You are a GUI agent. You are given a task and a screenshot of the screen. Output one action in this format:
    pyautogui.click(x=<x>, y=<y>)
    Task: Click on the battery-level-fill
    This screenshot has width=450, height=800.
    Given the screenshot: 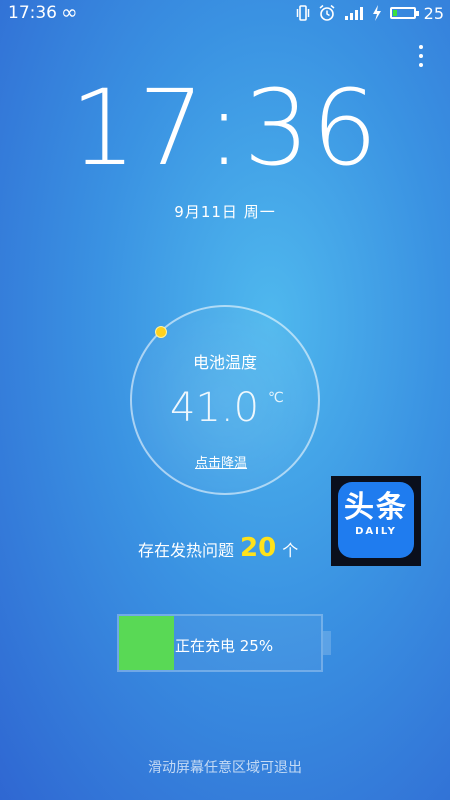 What is the action you would take?
    pyautogui.click(x=395, y=13)
    